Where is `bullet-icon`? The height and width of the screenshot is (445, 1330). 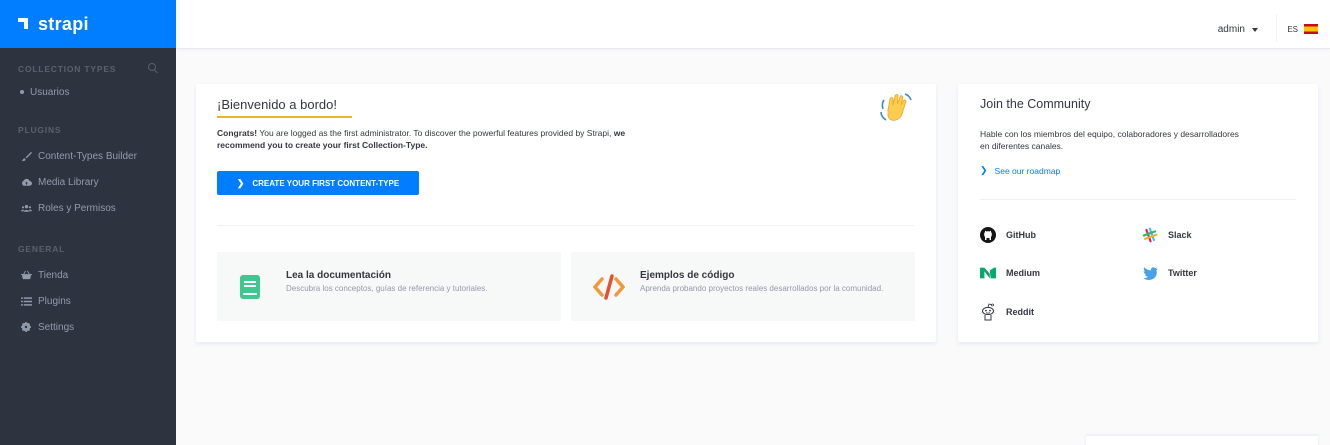
bullet-icon is located at coordinates (22, 92).